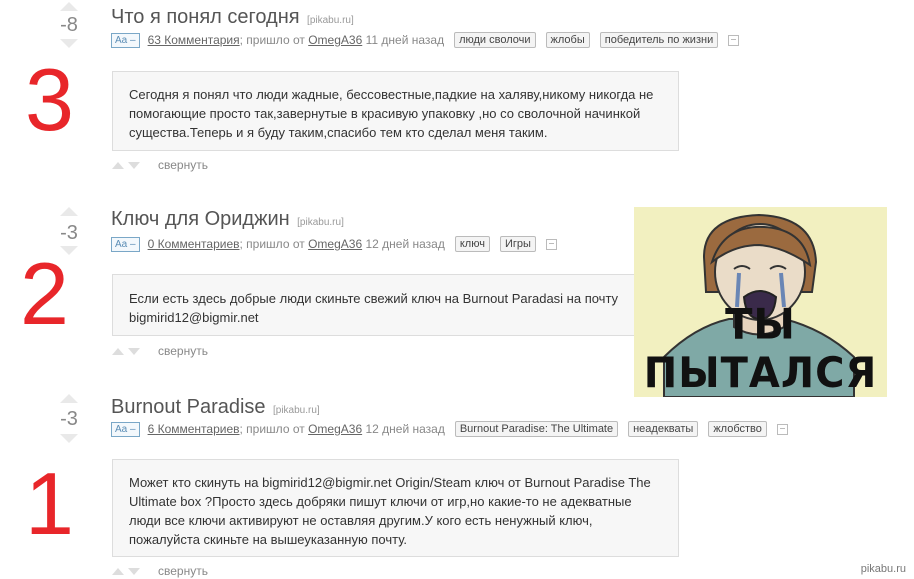 This screenshot has width=914, height=579. I want to click on tag: победитель по жизни, so click(659, 40).